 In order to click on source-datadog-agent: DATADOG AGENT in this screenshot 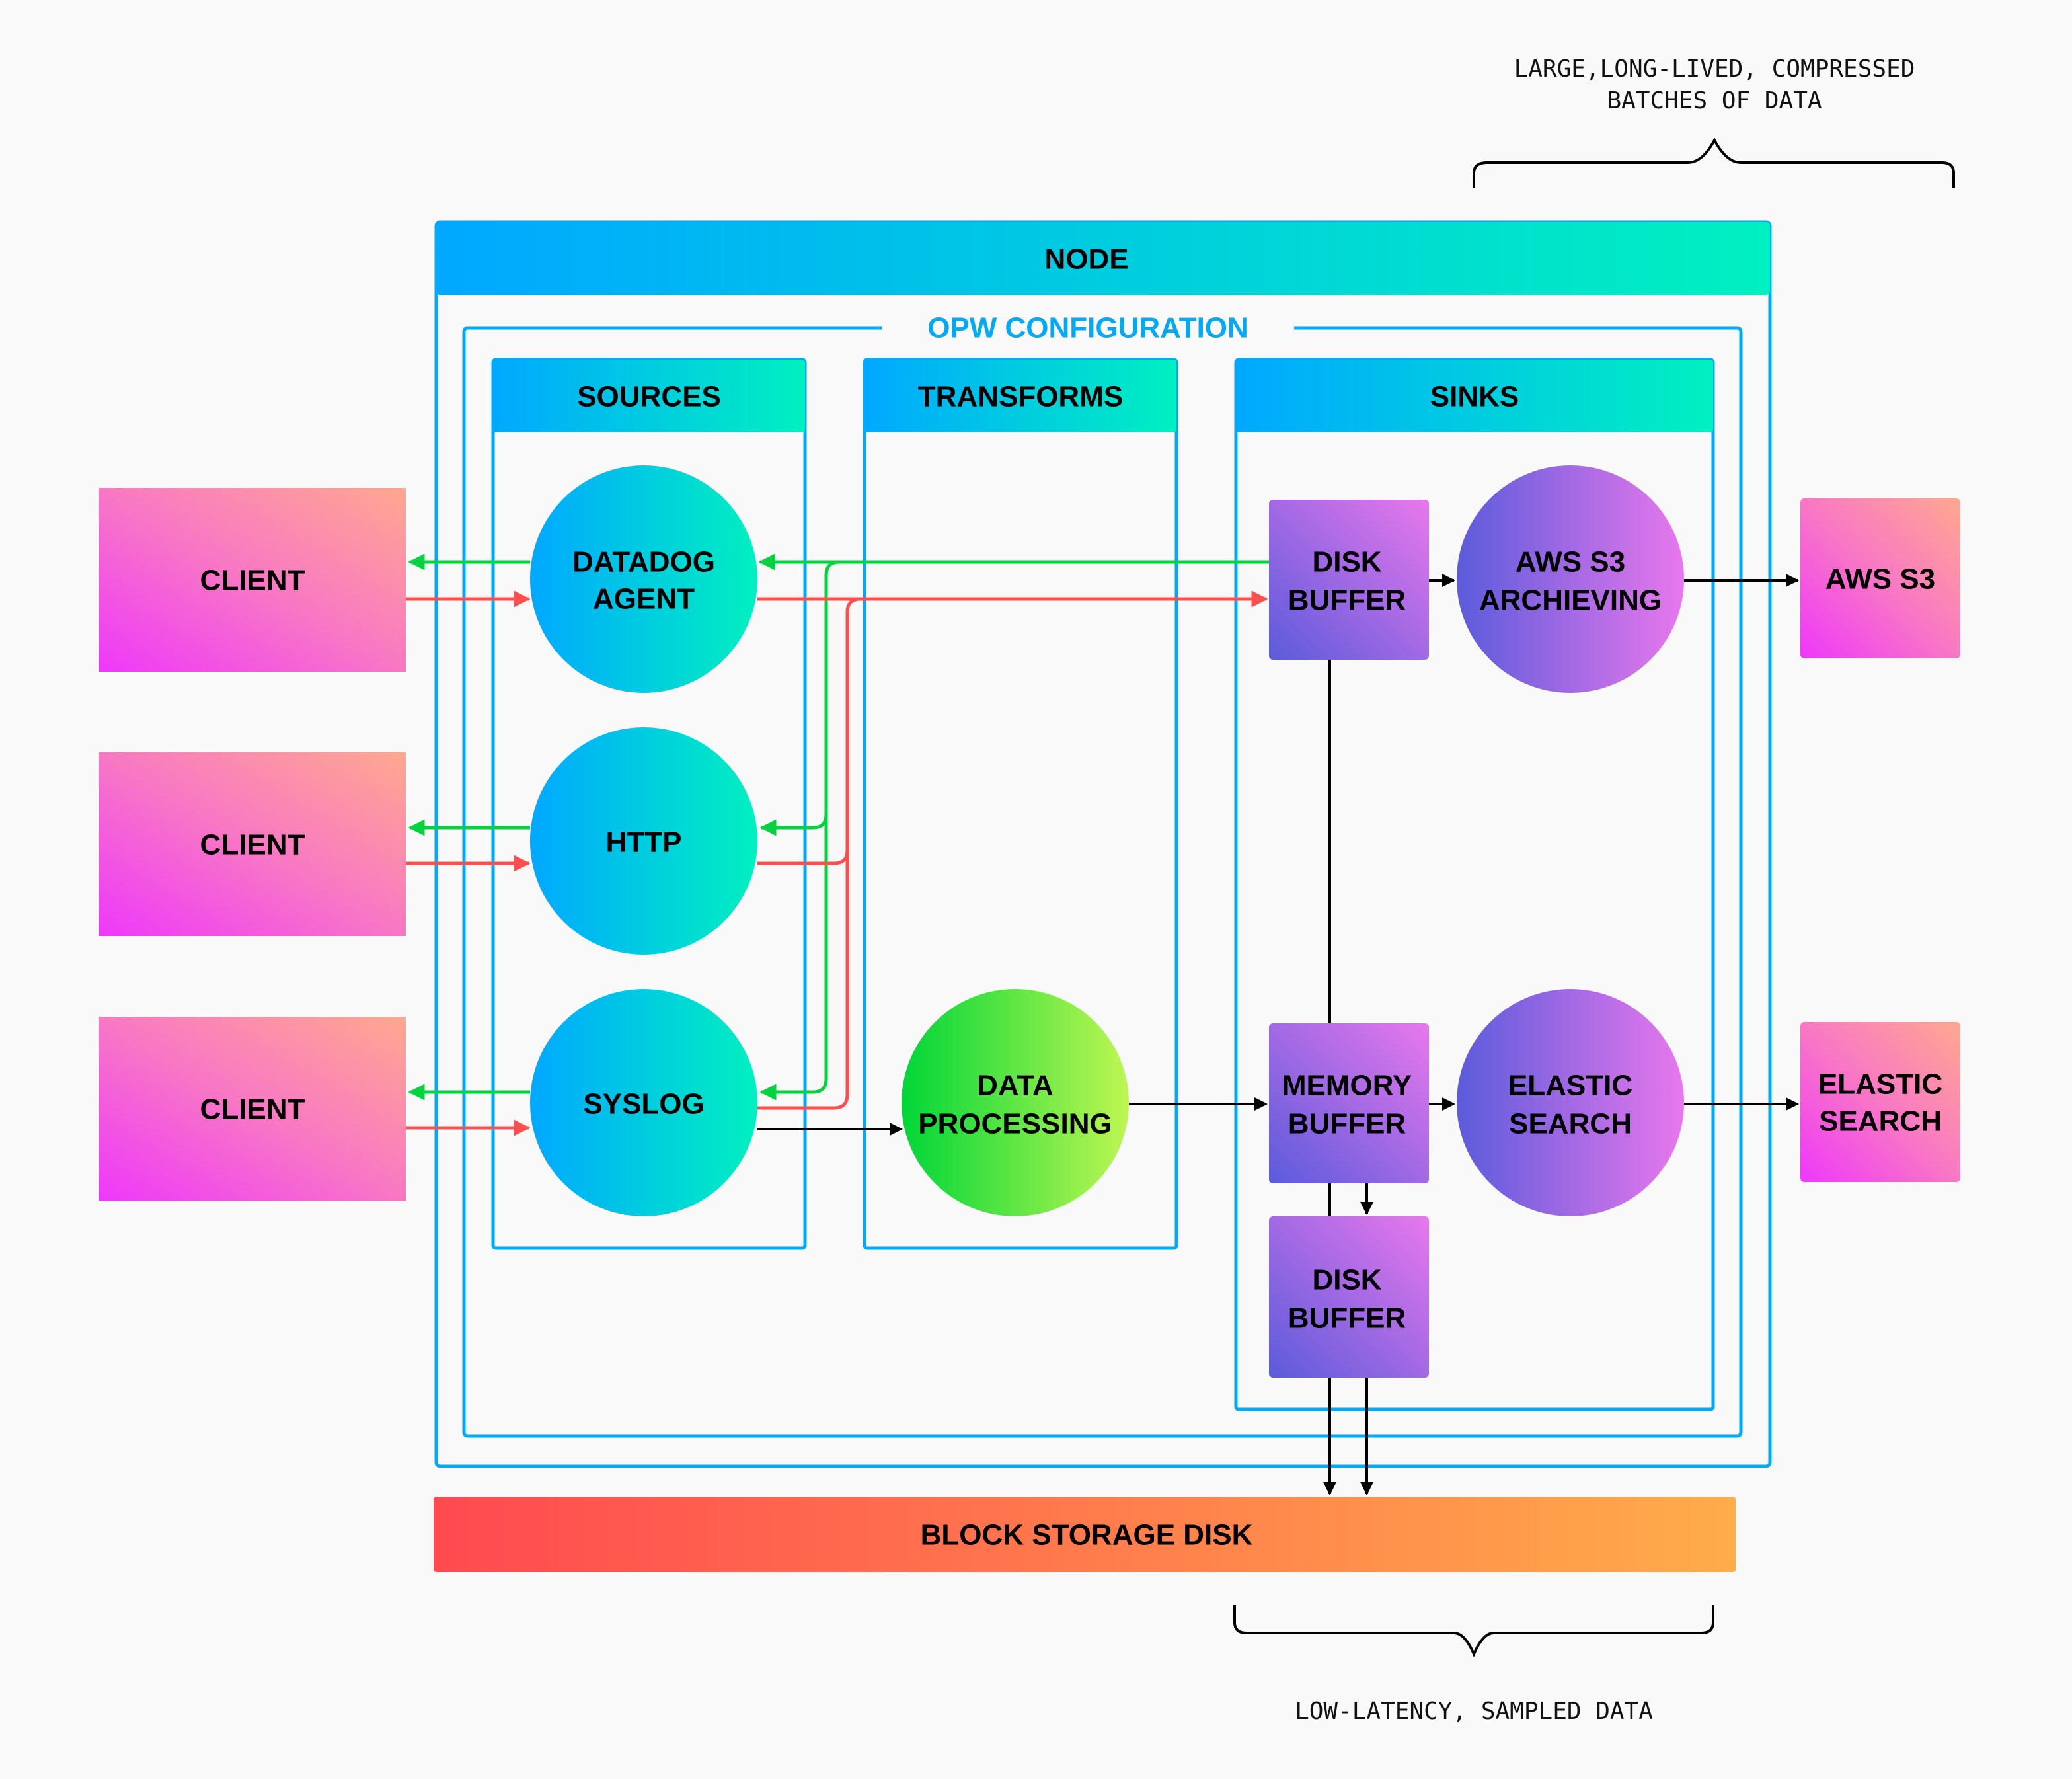, I will do `click(643, 579)`.